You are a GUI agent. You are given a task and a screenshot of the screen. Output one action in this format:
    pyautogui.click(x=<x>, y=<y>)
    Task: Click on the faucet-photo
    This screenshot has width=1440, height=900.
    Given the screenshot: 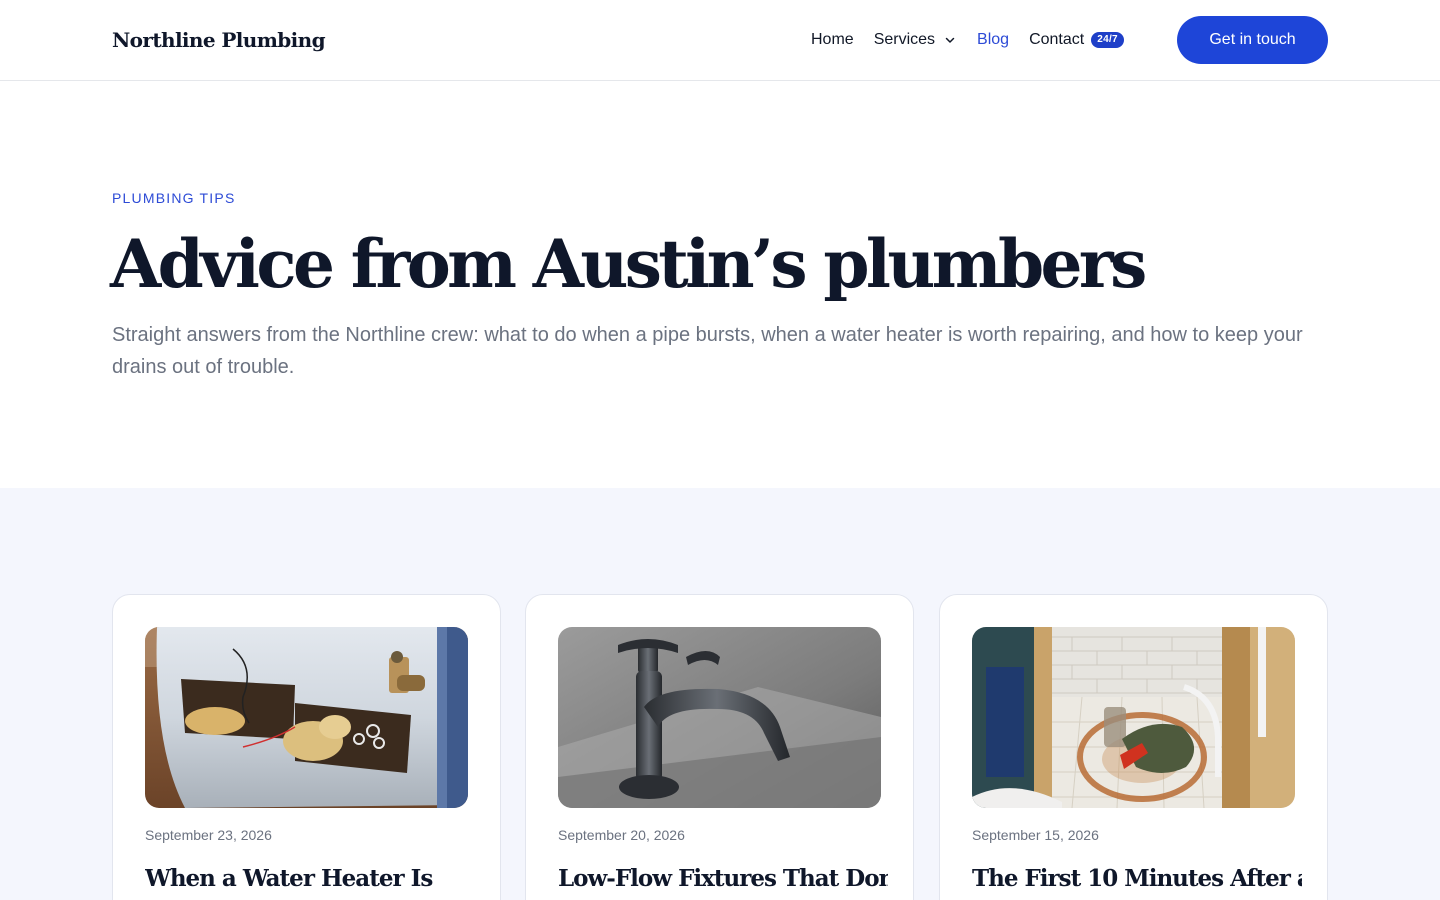 What is the action you would take?
    pyautogui.click(x=719, y=717)
    